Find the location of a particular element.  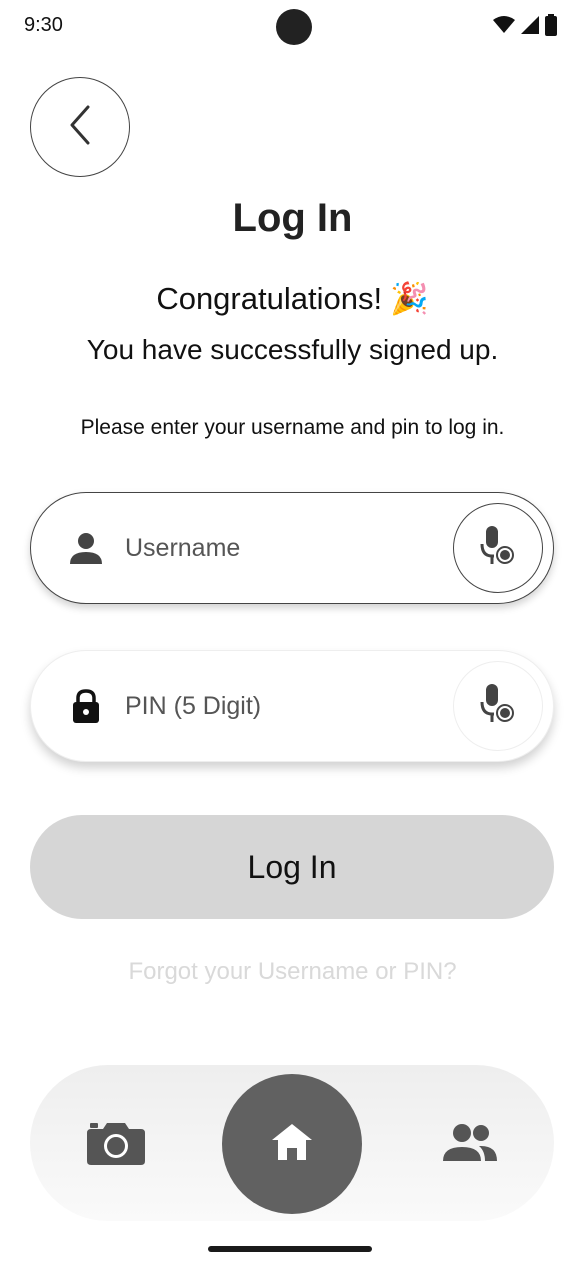

lock-icon is located at coordinates (86, 706).